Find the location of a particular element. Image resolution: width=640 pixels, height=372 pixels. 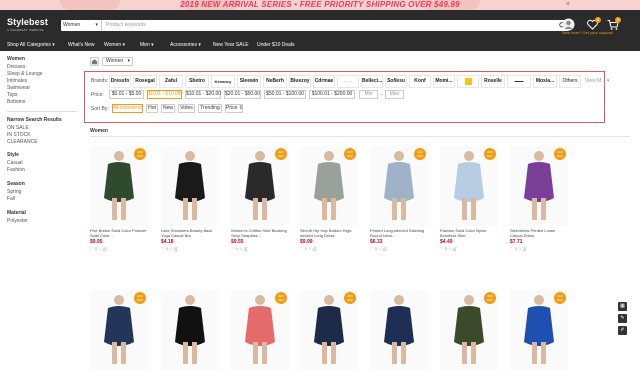

brand-option: Others is located at coordinates (570, 81).